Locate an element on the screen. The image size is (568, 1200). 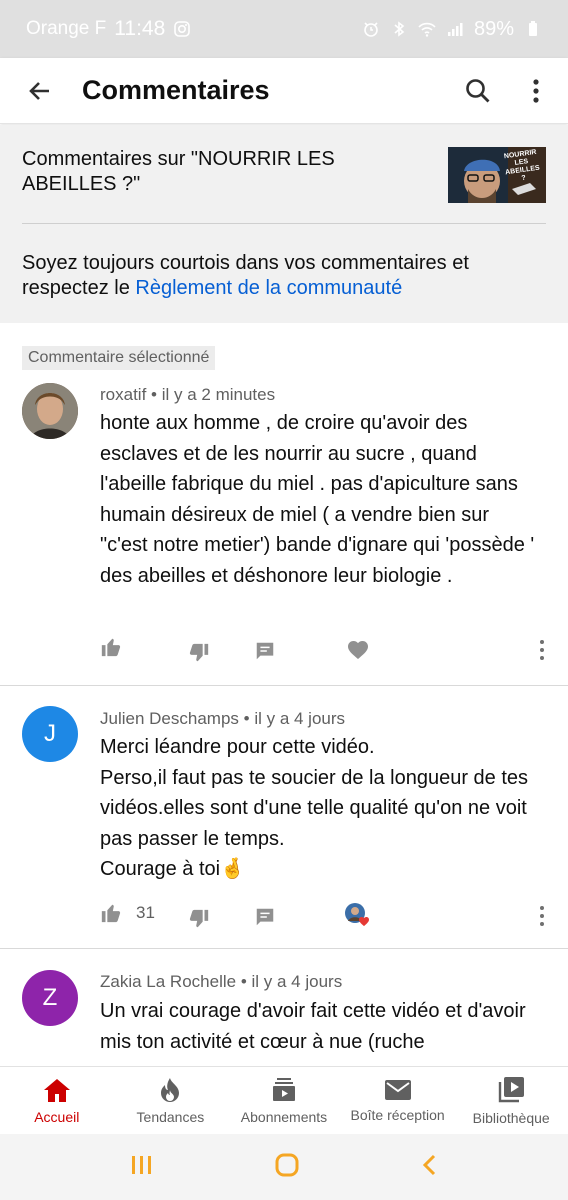
battery-percent: 89% is located at coordinates (493, 28).